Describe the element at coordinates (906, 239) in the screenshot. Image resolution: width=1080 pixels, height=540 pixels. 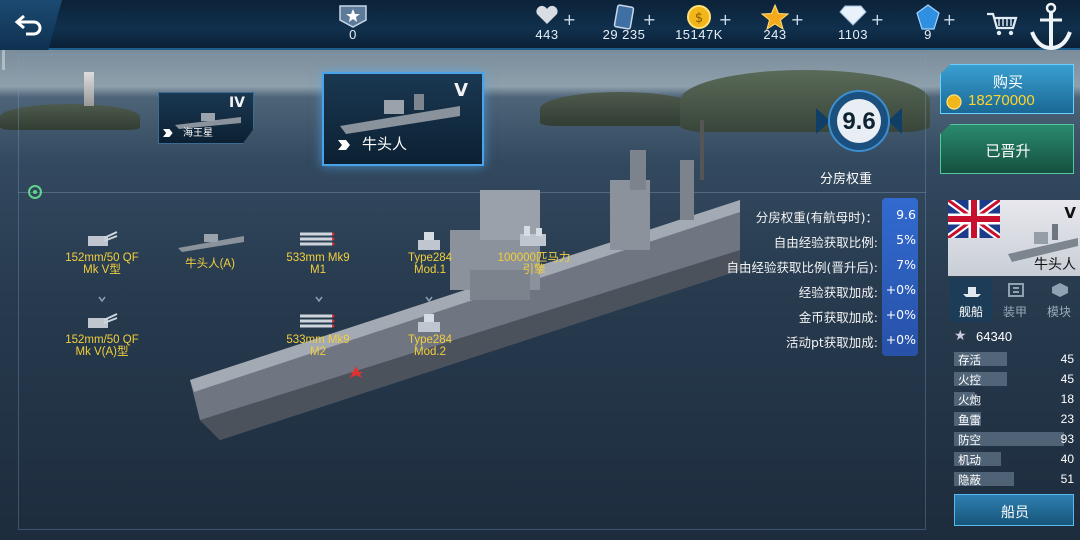
I see `stat-value: 5%` at that location.